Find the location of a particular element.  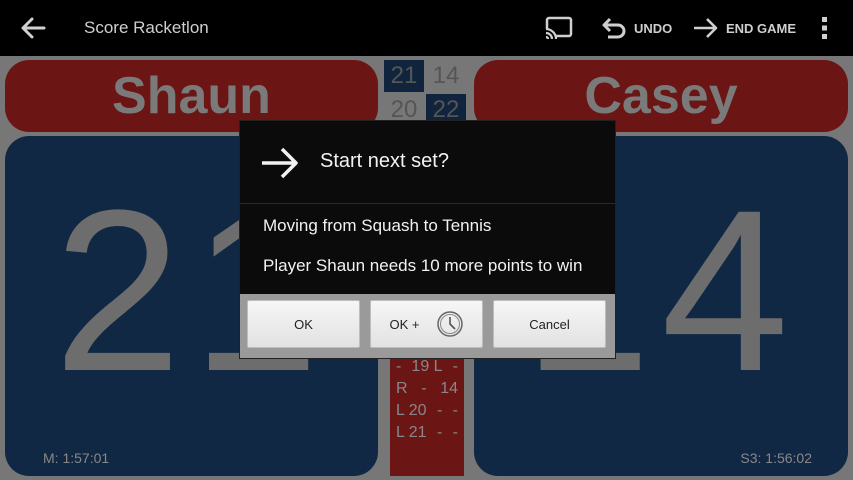

match-timer: M: 1:57:01 is located at coordinates (76, 458).